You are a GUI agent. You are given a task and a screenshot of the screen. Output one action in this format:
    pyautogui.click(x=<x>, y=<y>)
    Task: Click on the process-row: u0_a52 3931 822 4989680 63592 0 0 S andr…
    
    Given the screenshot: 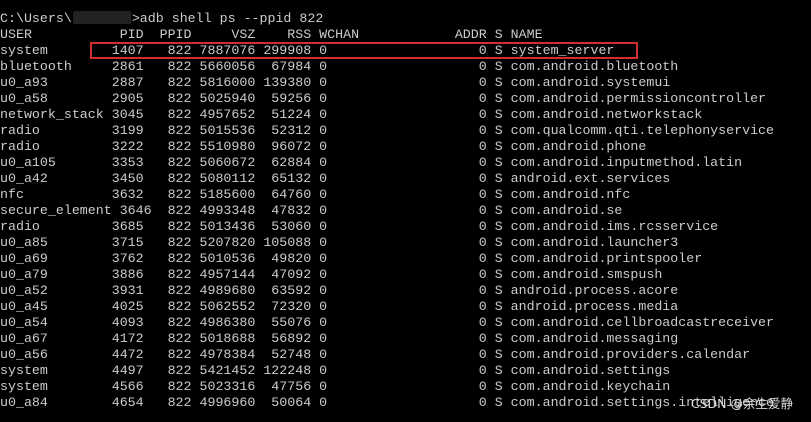 What is the action you would take?
    pyautogui.click(x=339, y=290)
    